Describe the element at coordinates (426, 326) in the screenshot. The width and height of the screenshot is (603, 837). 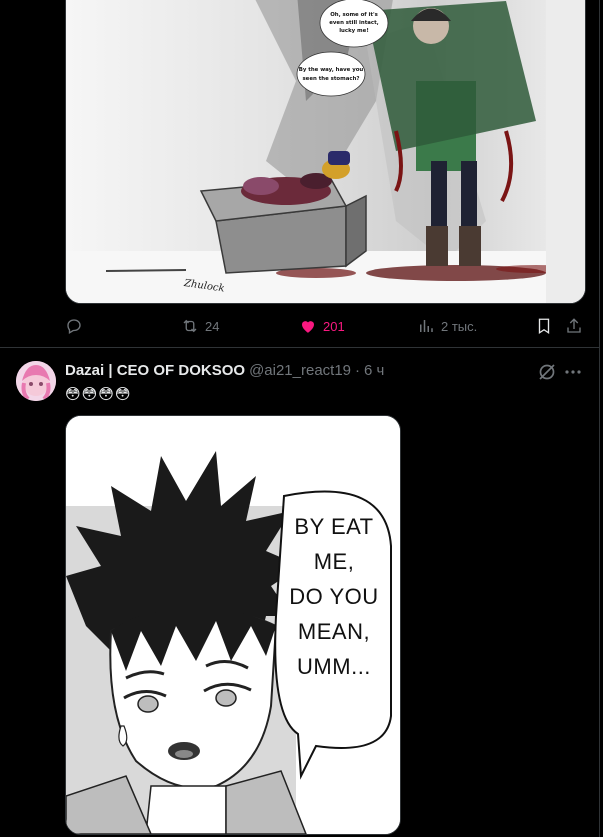
I see `views-icon` at that location.